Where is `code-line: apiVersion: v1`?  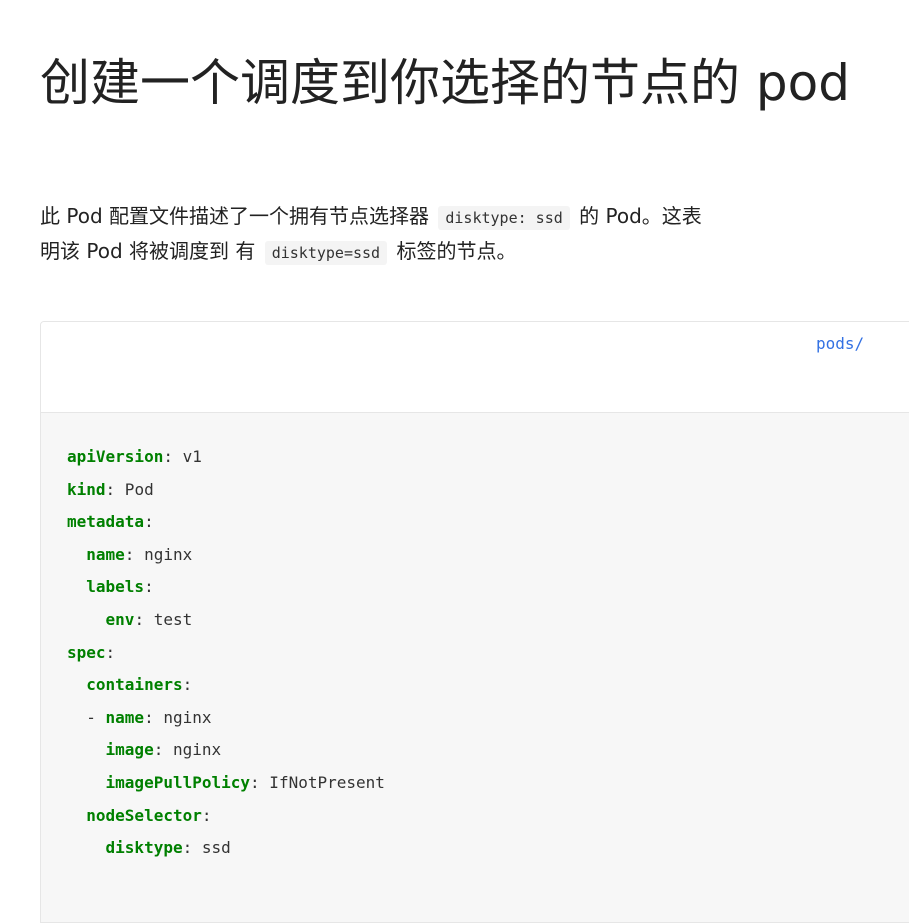
code-line: apiVersion: v1 is located at coordinates (226, 457).